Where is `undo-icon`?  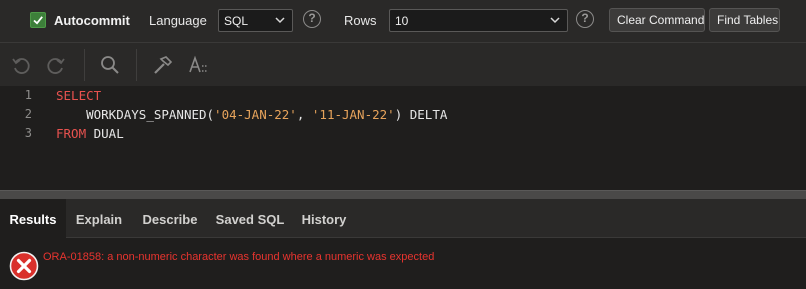 undo-icon is located at coordinates (21, 65).